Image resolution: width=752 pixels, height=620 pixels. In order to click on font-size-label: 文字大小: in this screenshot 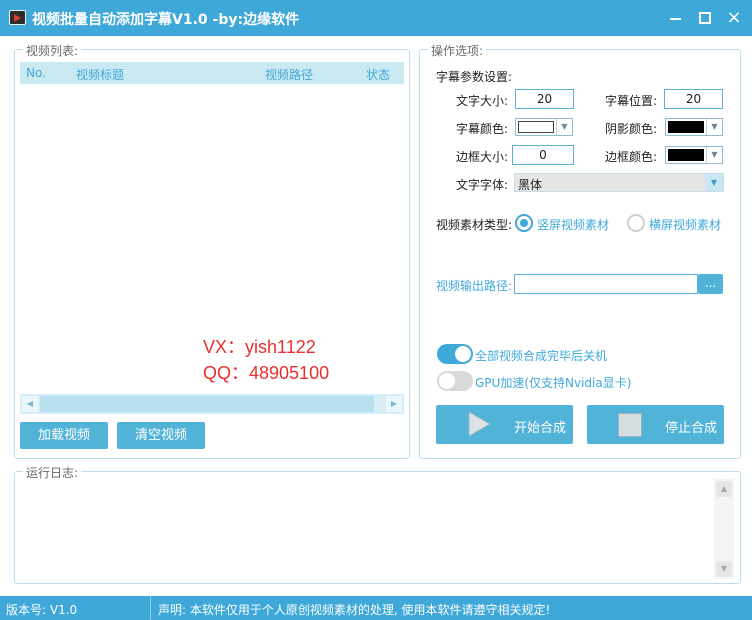, I will do `click(482, 101)`.